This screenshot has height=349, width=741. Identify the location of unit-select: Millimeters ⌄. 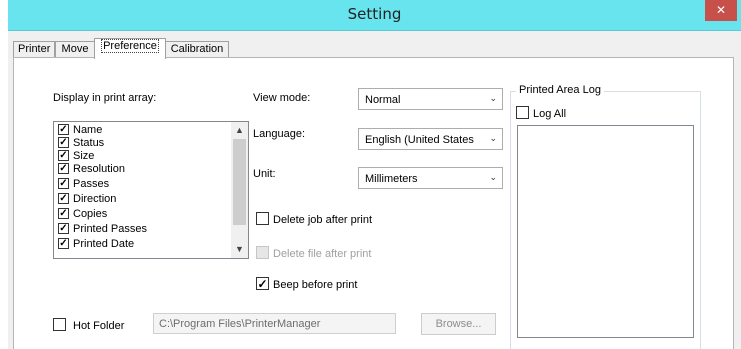
(430, 178).